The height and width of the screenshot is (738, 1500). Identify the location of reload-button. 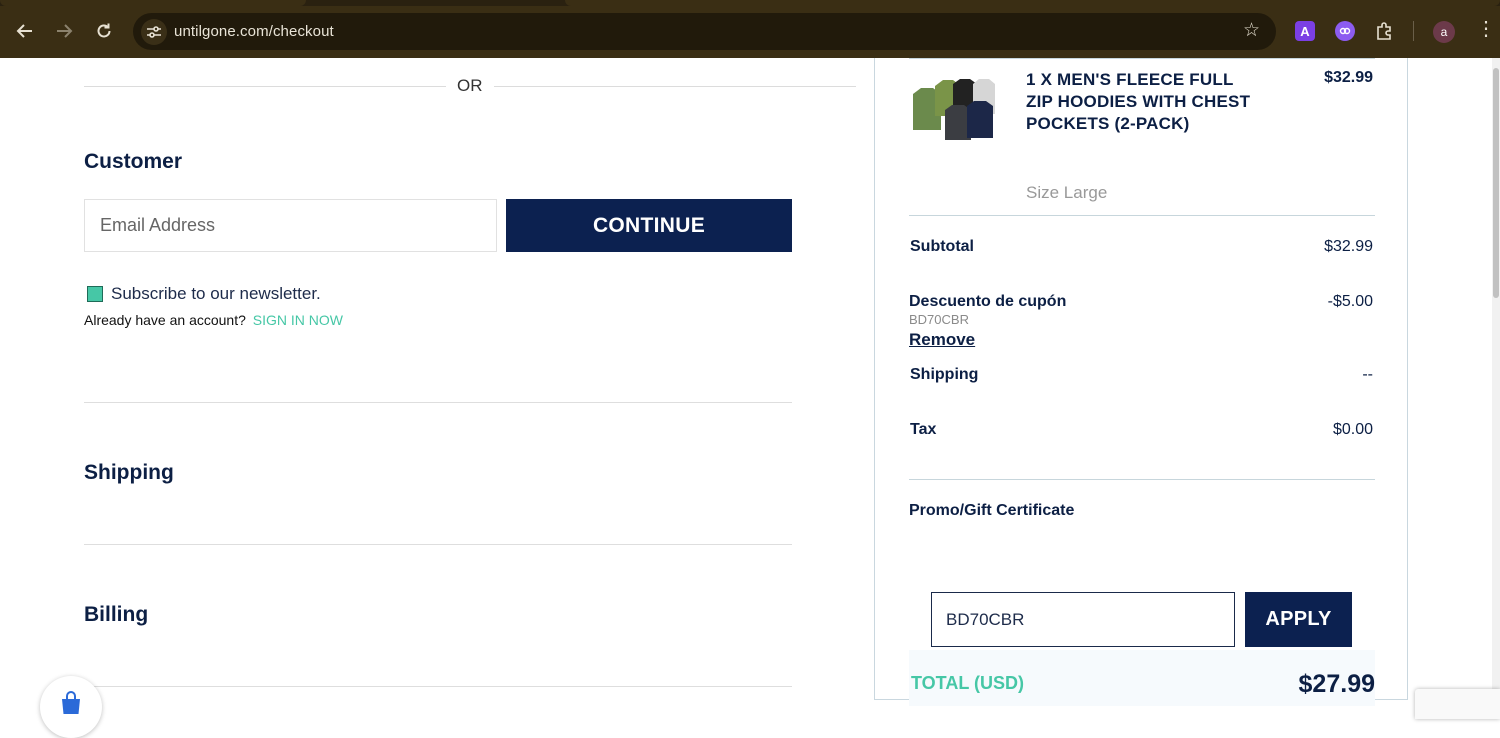
(104, 31).